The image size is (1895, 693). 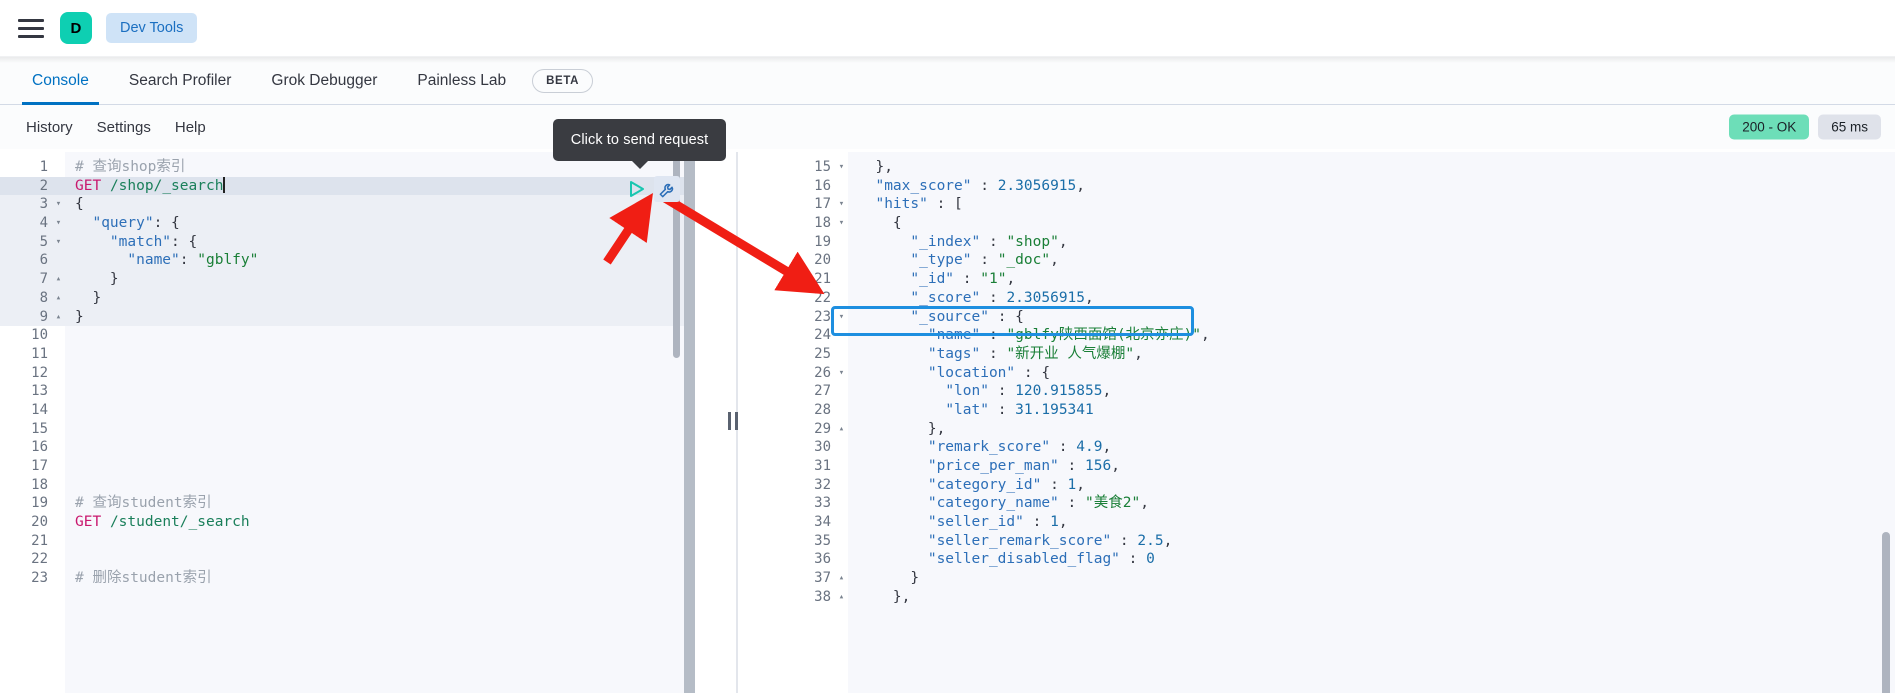 I want to click on code-text: "_score" : 2.3056915,, so click(x=1002, y=297).